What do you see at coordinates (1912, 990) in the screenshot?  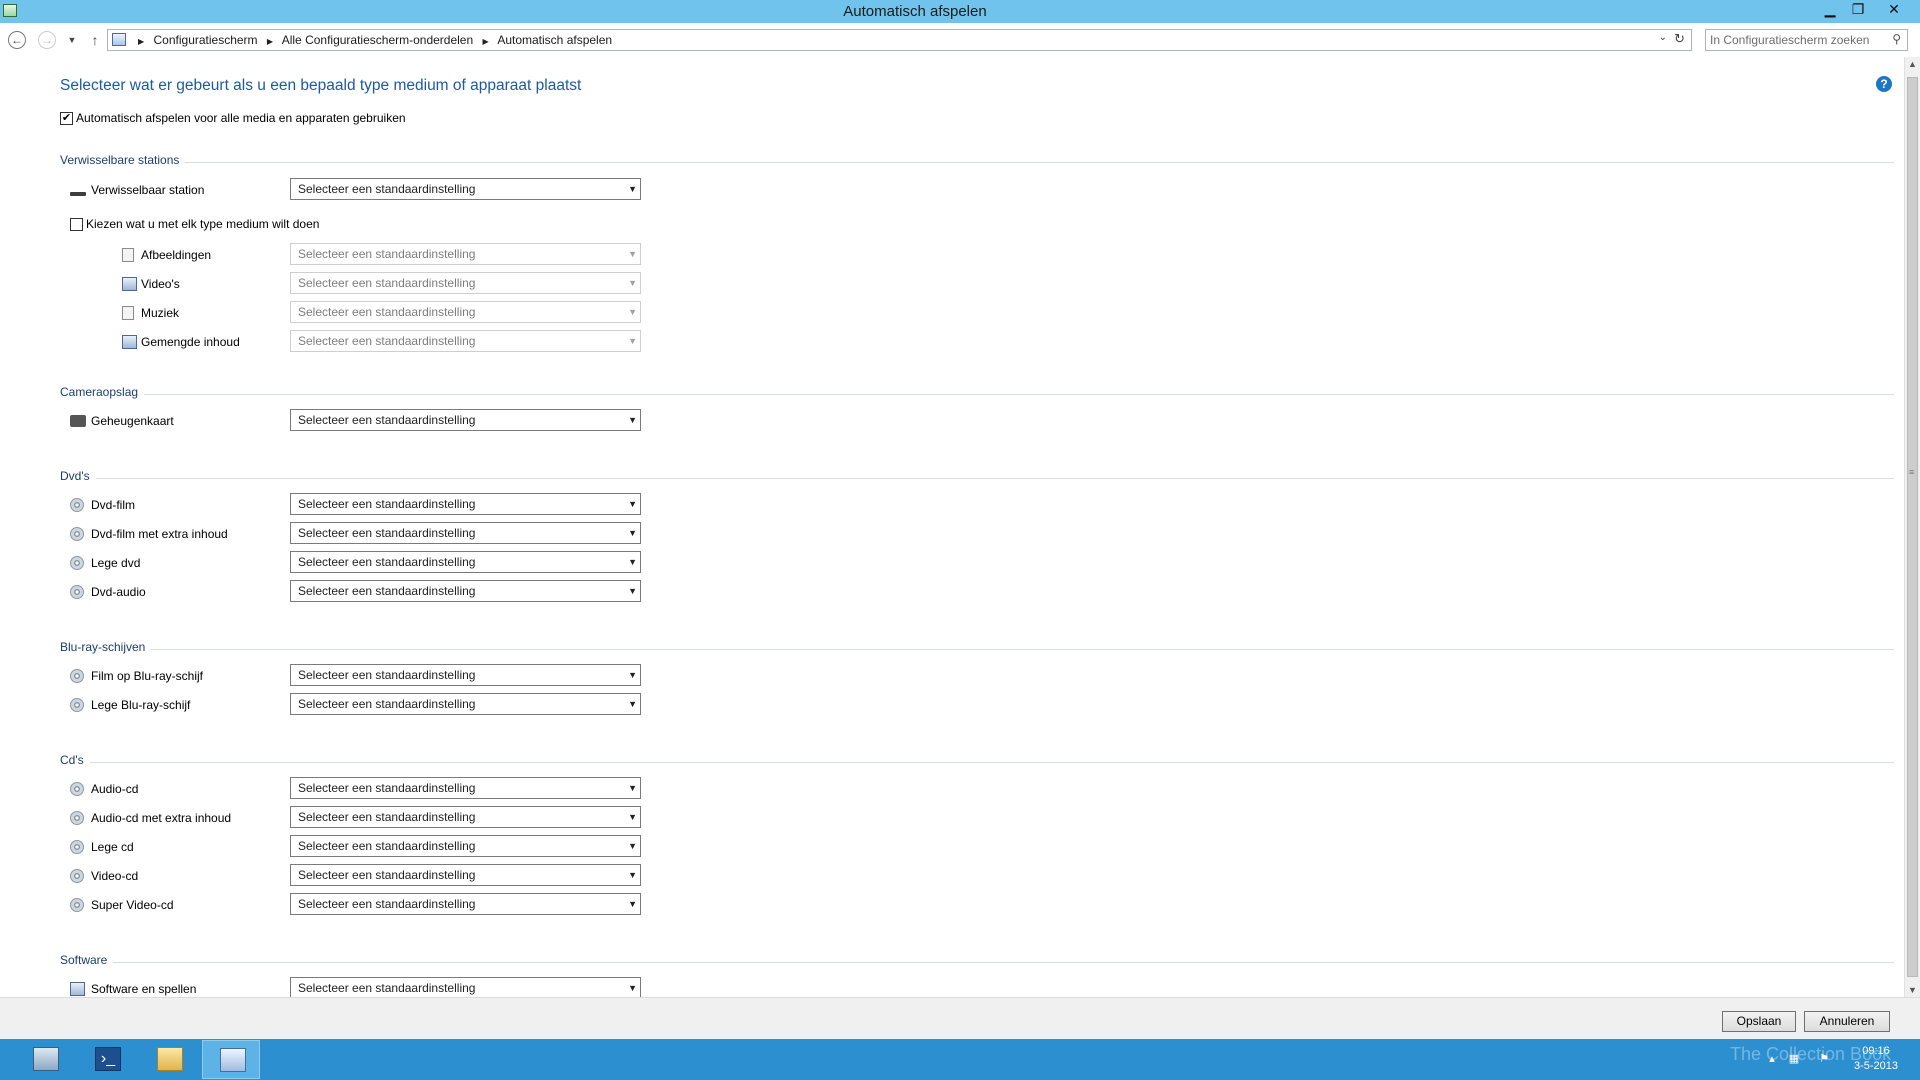 I see `scroll-down-icon: ▼` at bounding box center [1912, 990].